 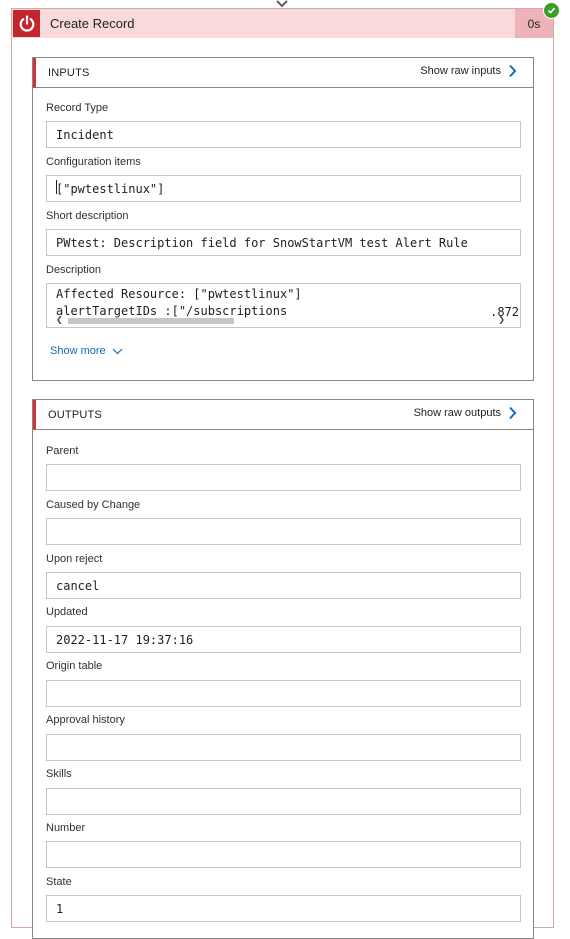 I want to click on action-title: Create Record, so click(x=92, y=23).